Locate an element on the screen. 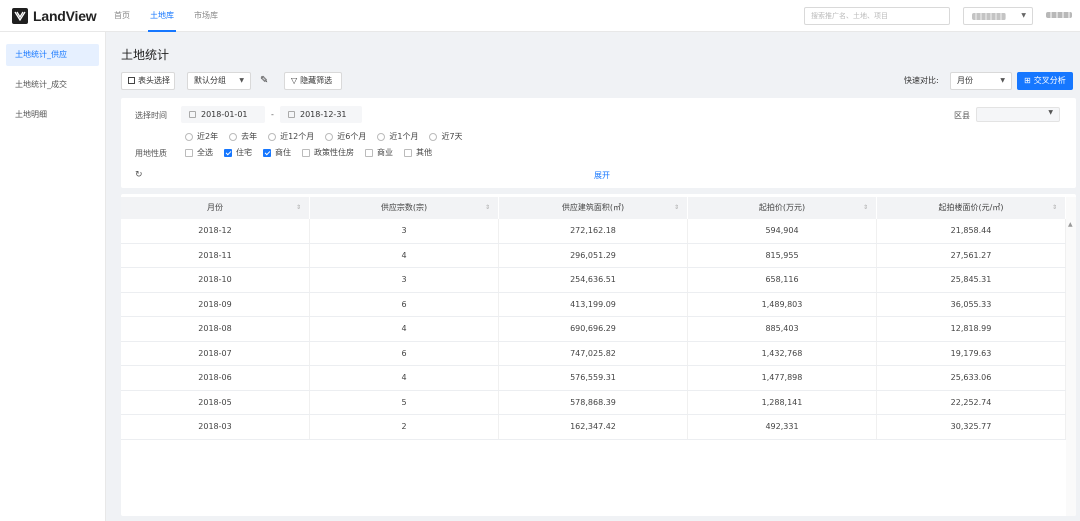  table-scrollbar: ▲ is located at coordinates (1071, 356).